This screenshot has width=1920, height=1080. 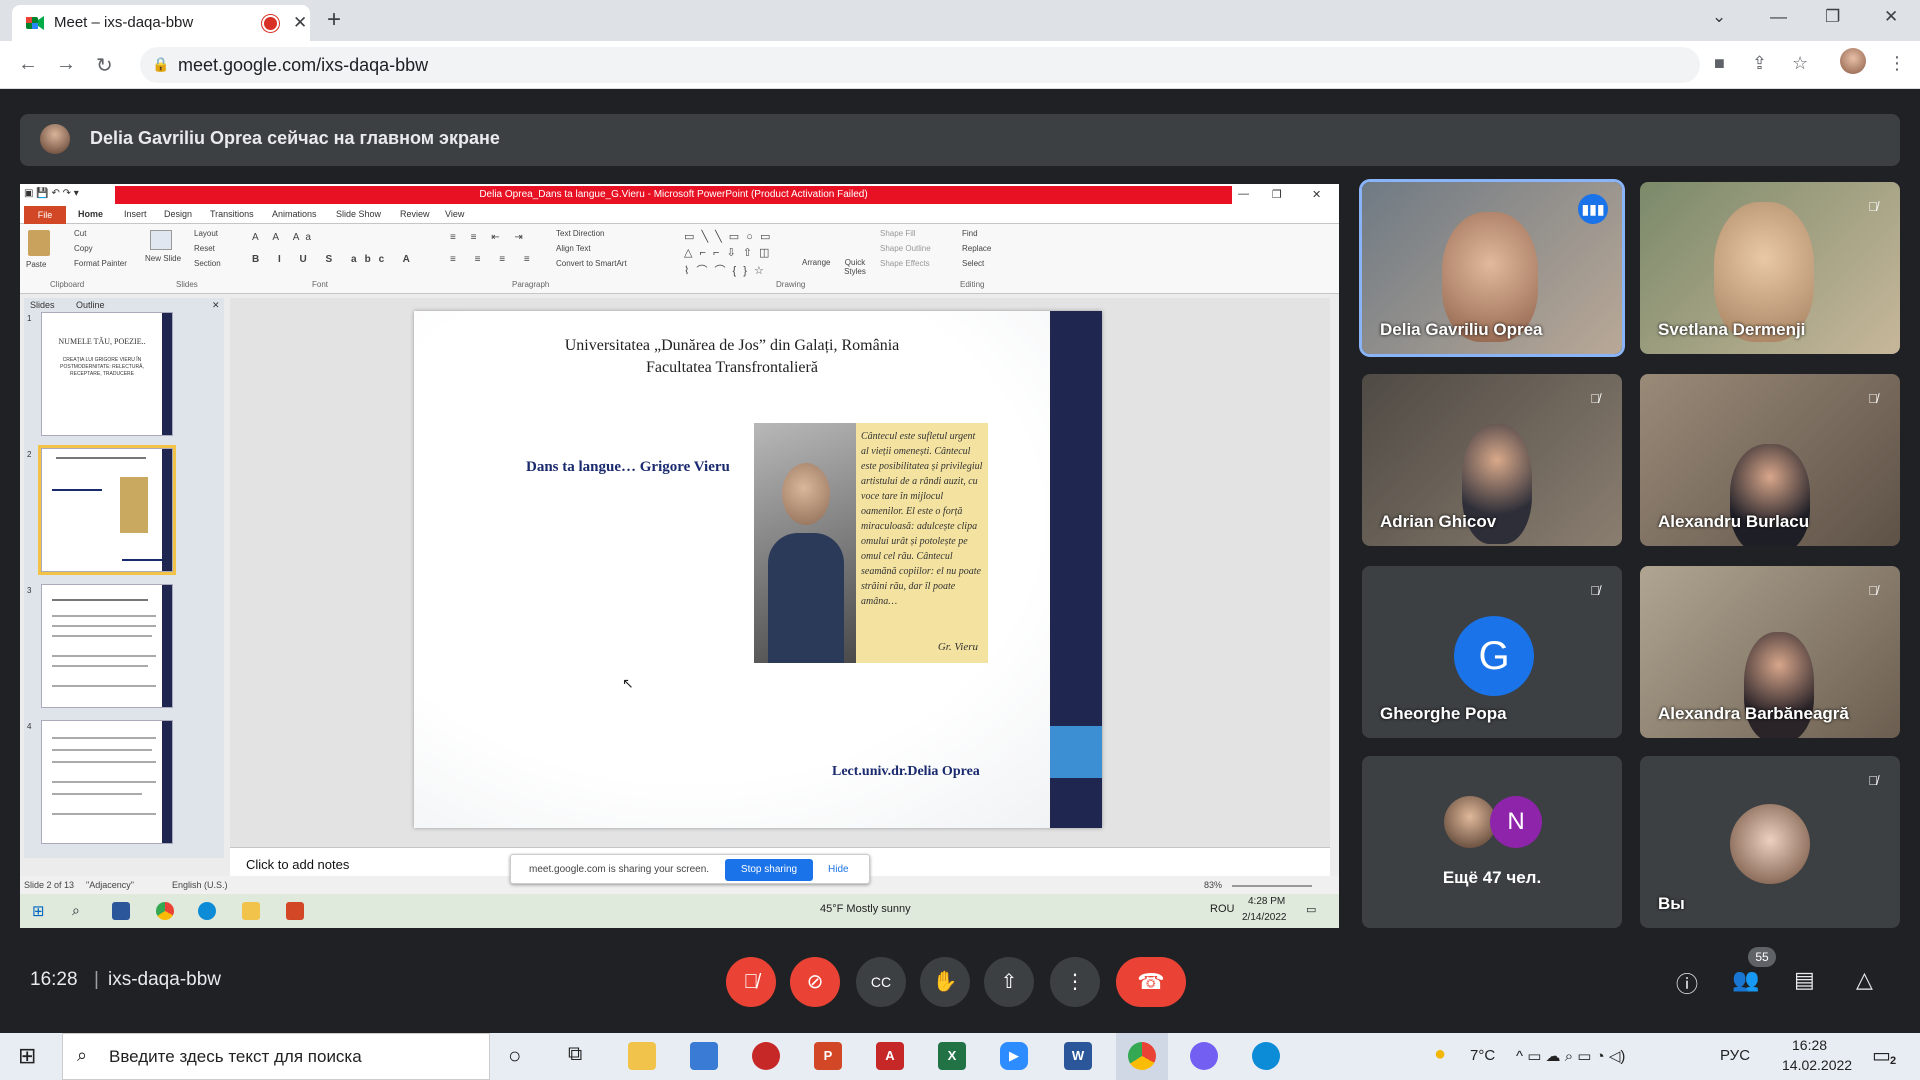 What do you see at coordinates (204, 248) in the screenshot?
I see `reset-button: Reset` at bounding box center [204, 248].